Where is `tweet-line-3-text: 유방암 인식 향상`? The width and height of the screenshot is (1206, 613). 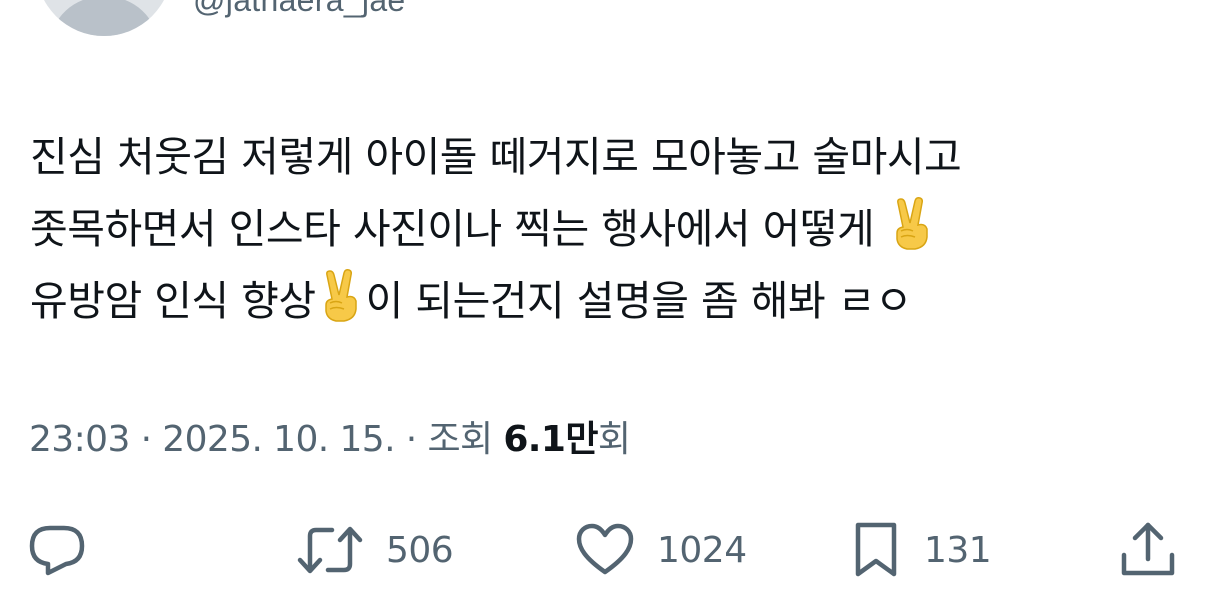 tweet-line-3-text: 유방암 인식 향상 is located at coordinates (173, 301).